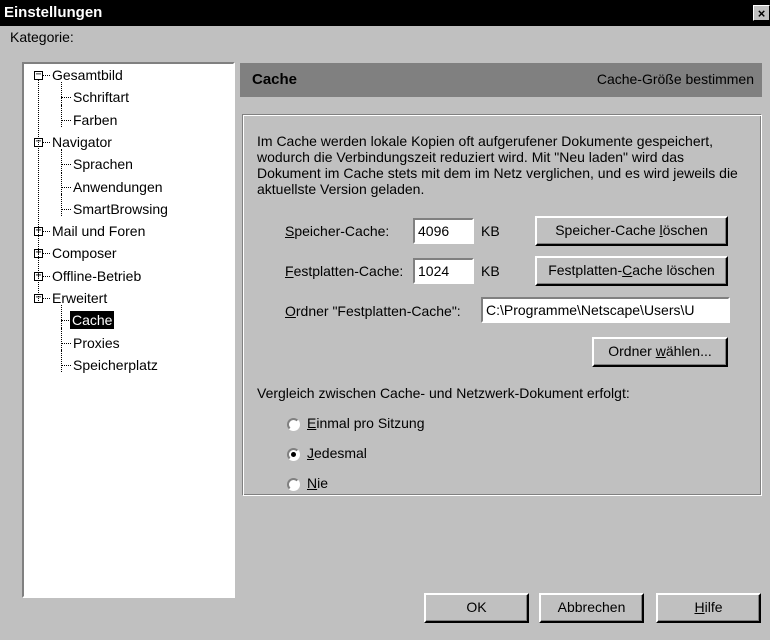 This screenshot has height=640, width=770. I want to click on panel-subtitle: Cache-Größe bestimmen, so click(675, 79).